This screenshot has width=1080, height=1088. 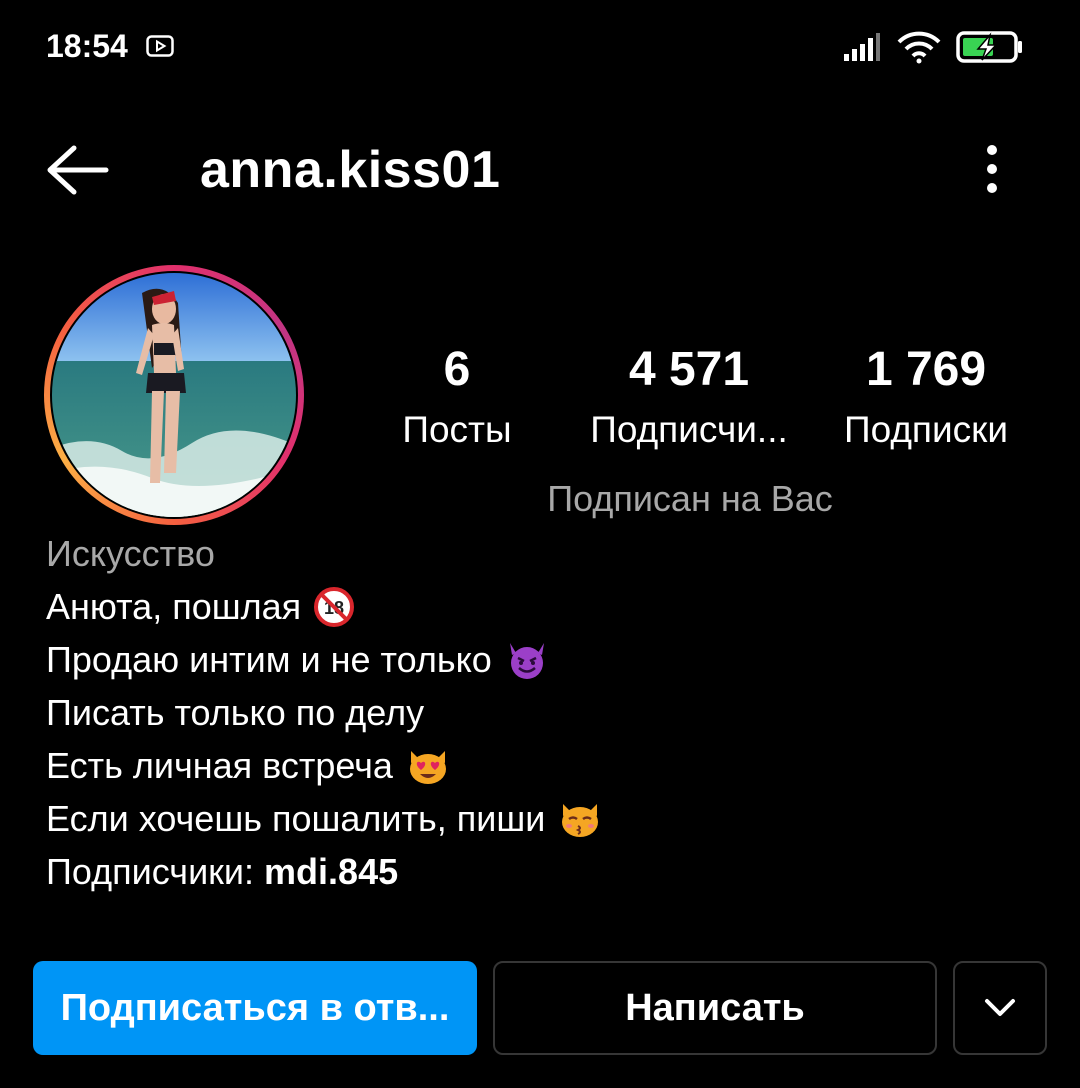 What do you see at coordinates (989, 47) in the screenshot?
I see `battery-charging-icon` at bounding box center [989, 47].